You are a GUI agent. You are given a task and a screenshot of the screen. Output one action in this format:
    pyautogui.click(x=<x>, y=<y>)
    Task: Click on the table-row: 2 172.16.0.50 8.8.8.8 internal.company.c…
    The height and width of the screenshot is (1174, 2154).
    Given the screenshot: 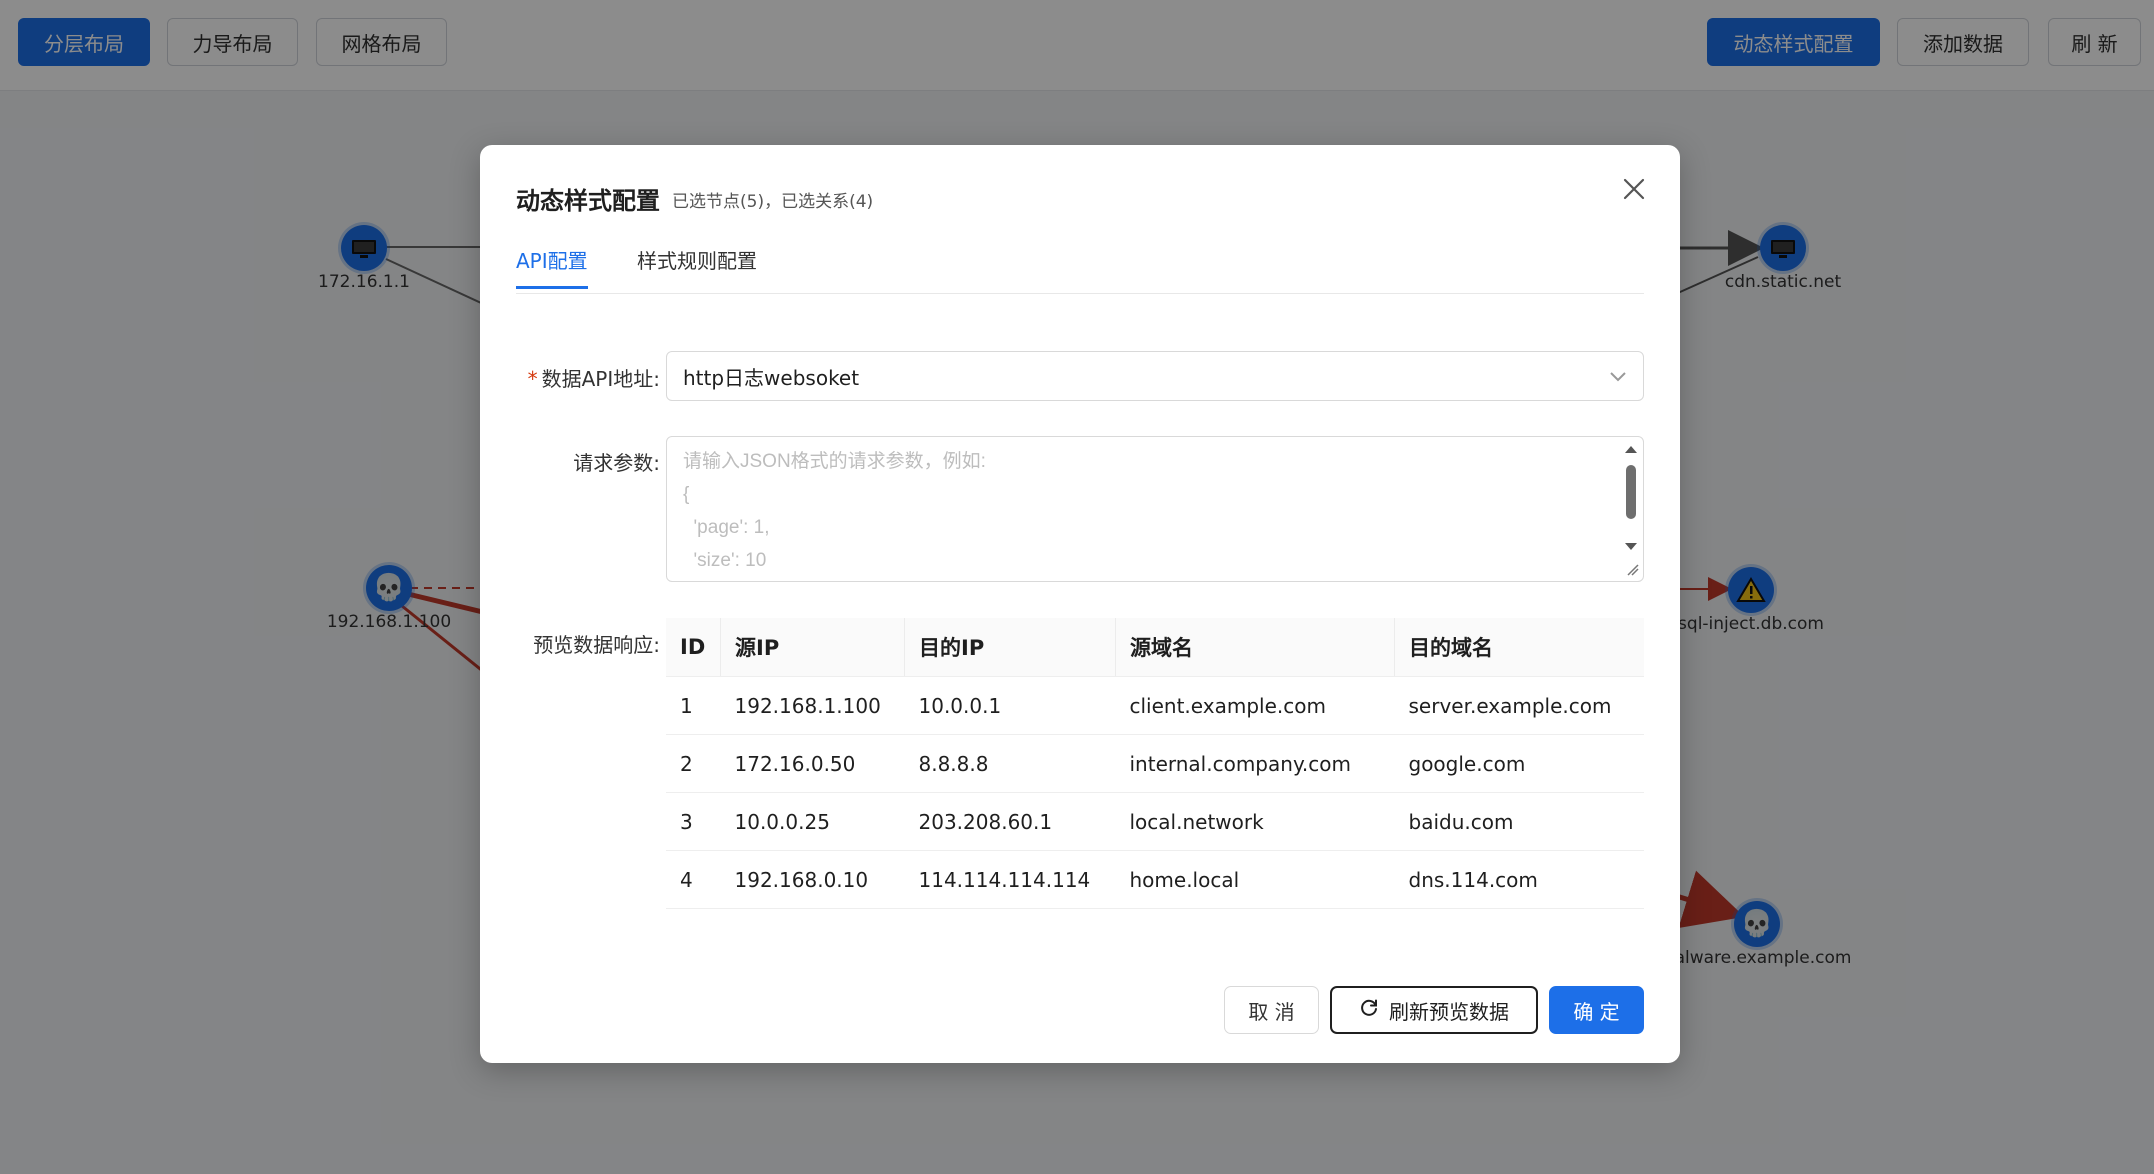 What is the action you would take?
    pyautogui.click(x=1155, y=763)
    